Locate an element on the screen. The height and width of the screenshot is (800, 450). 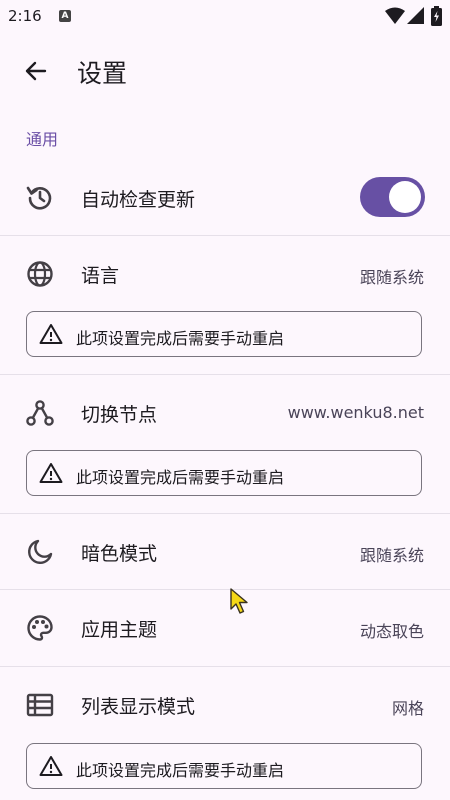
setting-value: 动态取色 is located at coordinates (391, 631).